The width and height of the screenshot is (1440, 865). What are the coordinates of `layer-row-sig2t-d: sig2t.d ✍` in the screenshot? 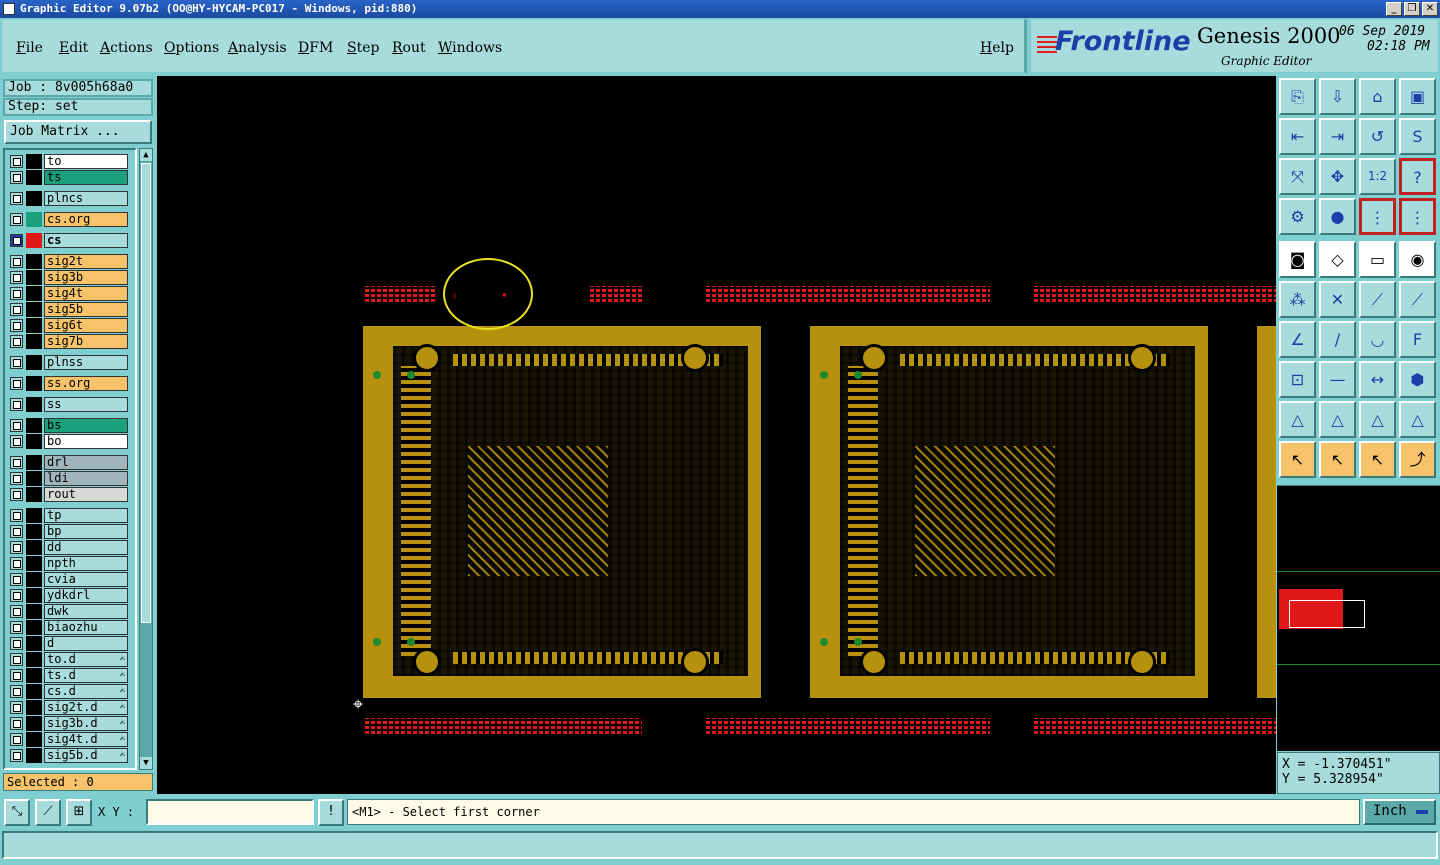 It's located at (68, 707).